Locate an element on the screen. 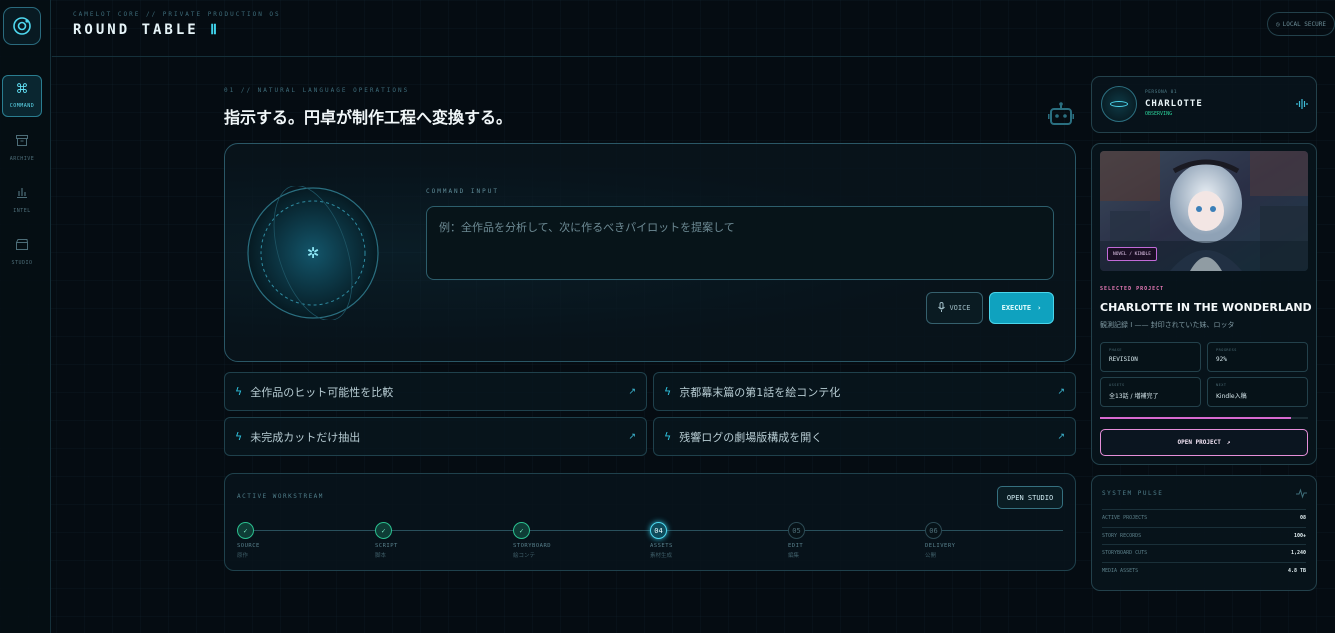 This screenshot has height=633, width=1335. stat-key: PHASE is located at coordinates (1116, 350).